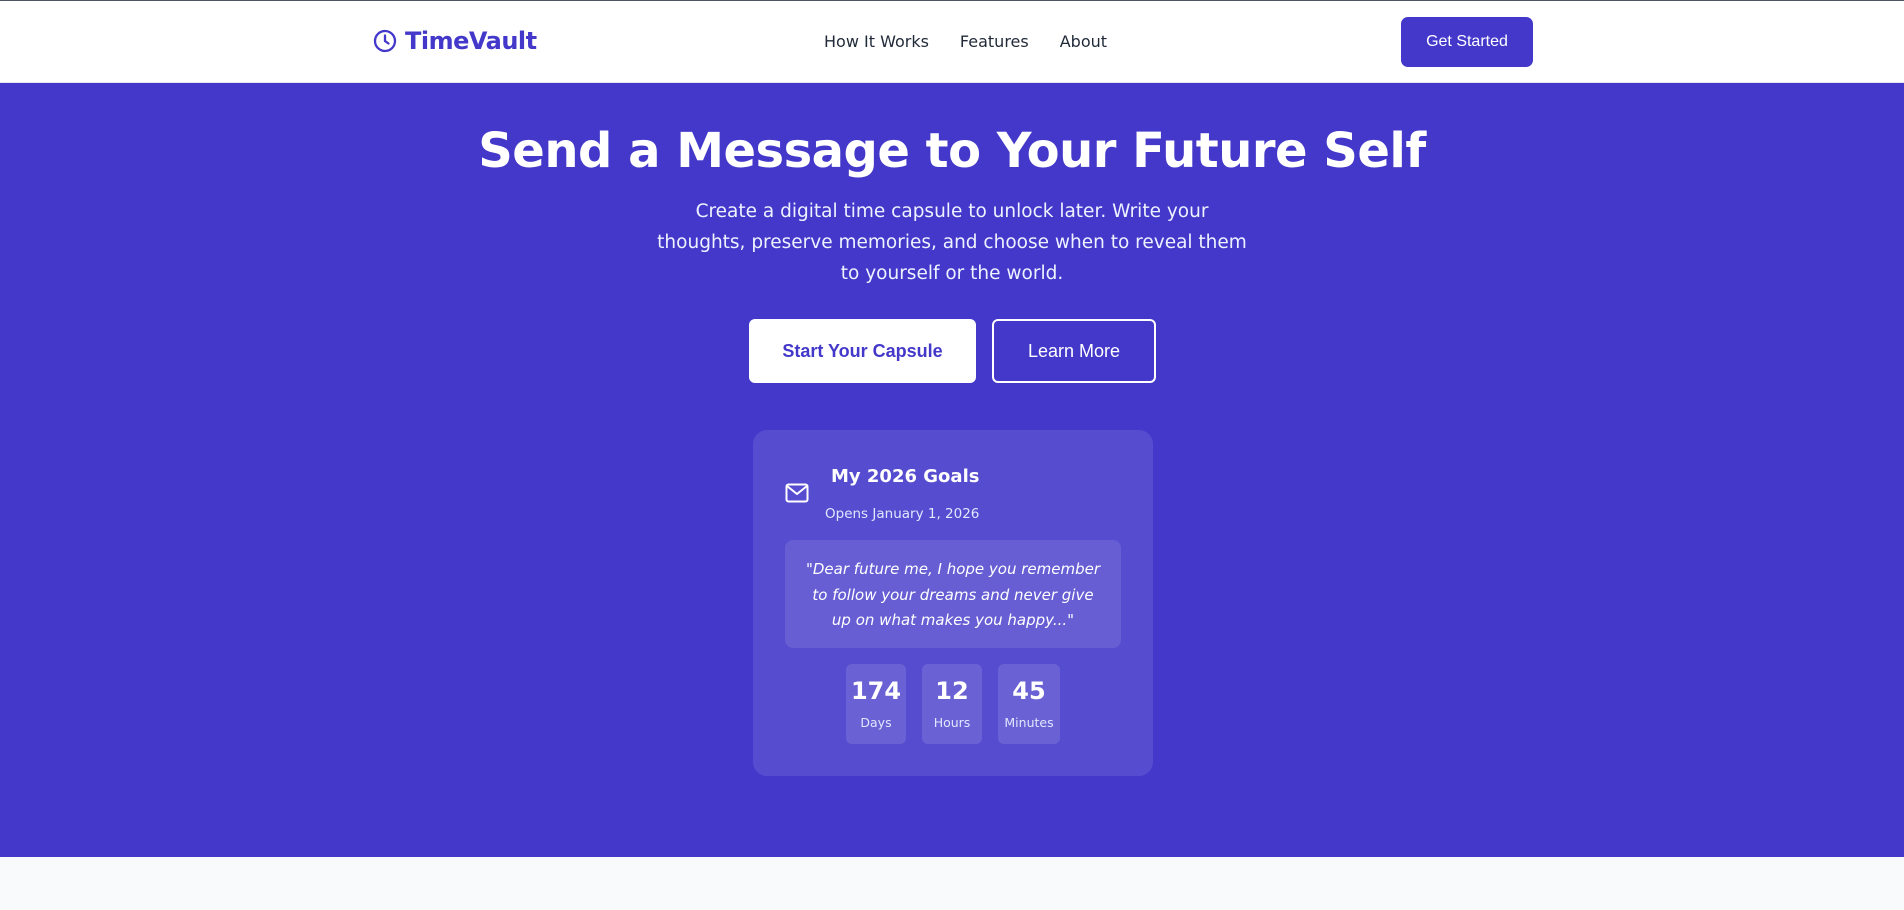 The image size is (1904, 910). I want to click on get-started-button: Get Started, so click(1467, 42).